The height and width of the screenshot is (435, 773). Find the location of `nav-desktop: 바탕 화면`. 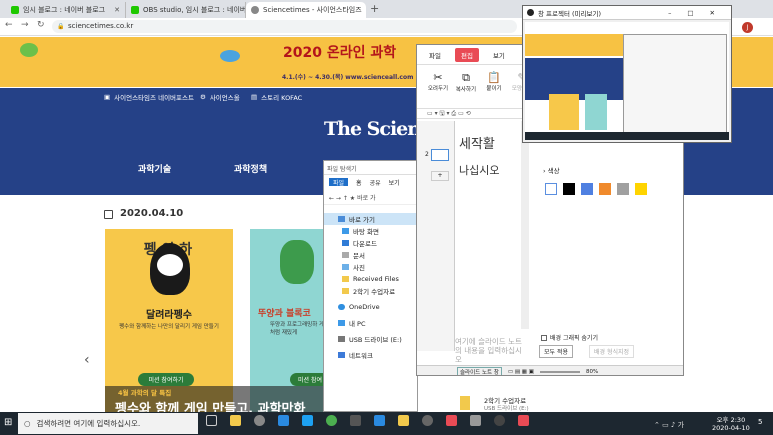

nav-desktop: 바탕 화면 is located at coordinates (370, 231).